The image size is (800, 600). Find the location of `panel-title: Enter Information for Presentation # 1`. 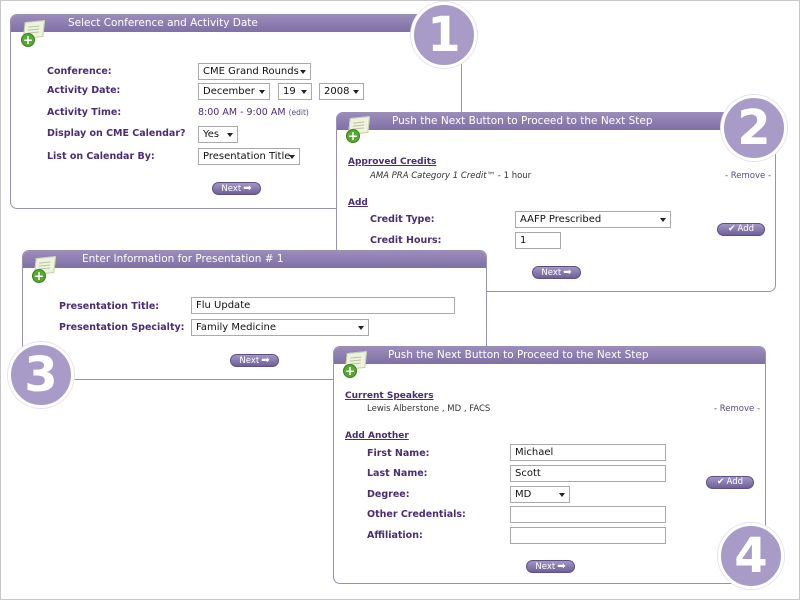

panel-title: Enter Information for Presentation # 1 is located at coordinates (183, 259).